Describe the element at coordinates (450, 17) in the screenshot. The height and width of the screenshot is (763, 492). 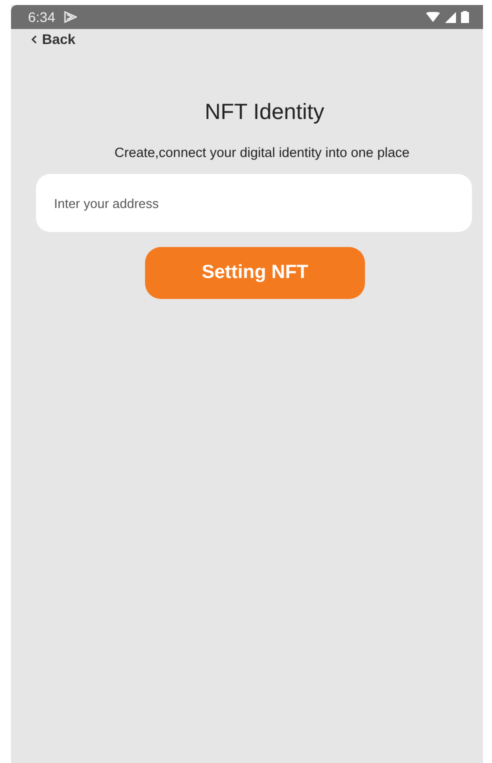
I see `signal-icon` at that location.